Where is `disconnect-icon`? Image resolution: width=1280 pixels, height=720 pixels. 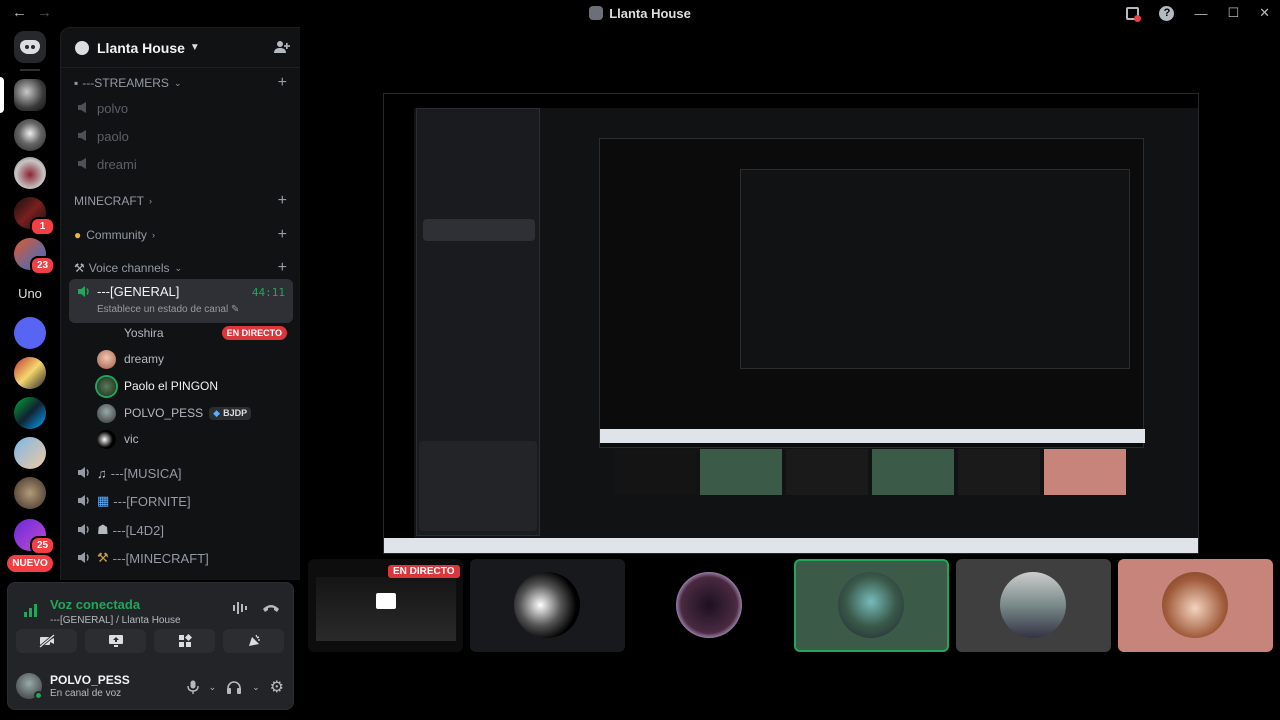
disconnect-icon is located at coordinates (271, 608).